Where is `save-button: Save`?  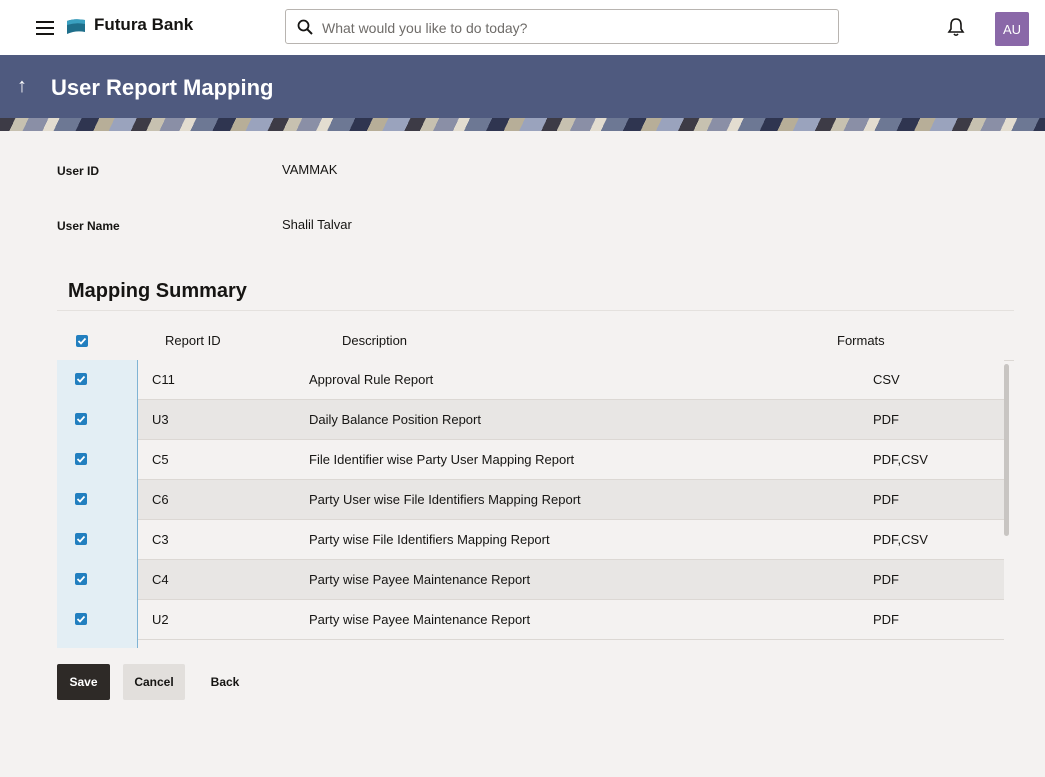 save-button: Save is located at coordinates (83, 682).